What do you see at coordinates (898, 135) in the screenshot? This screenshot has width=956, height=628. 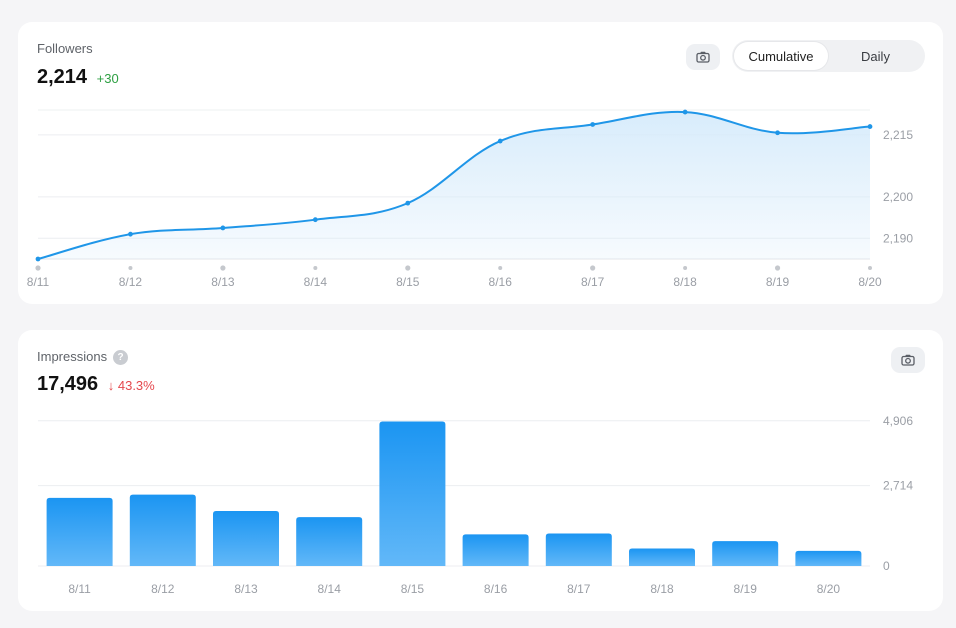 I see `y-tick-label: 2,215` at bounding box center [898, 135].